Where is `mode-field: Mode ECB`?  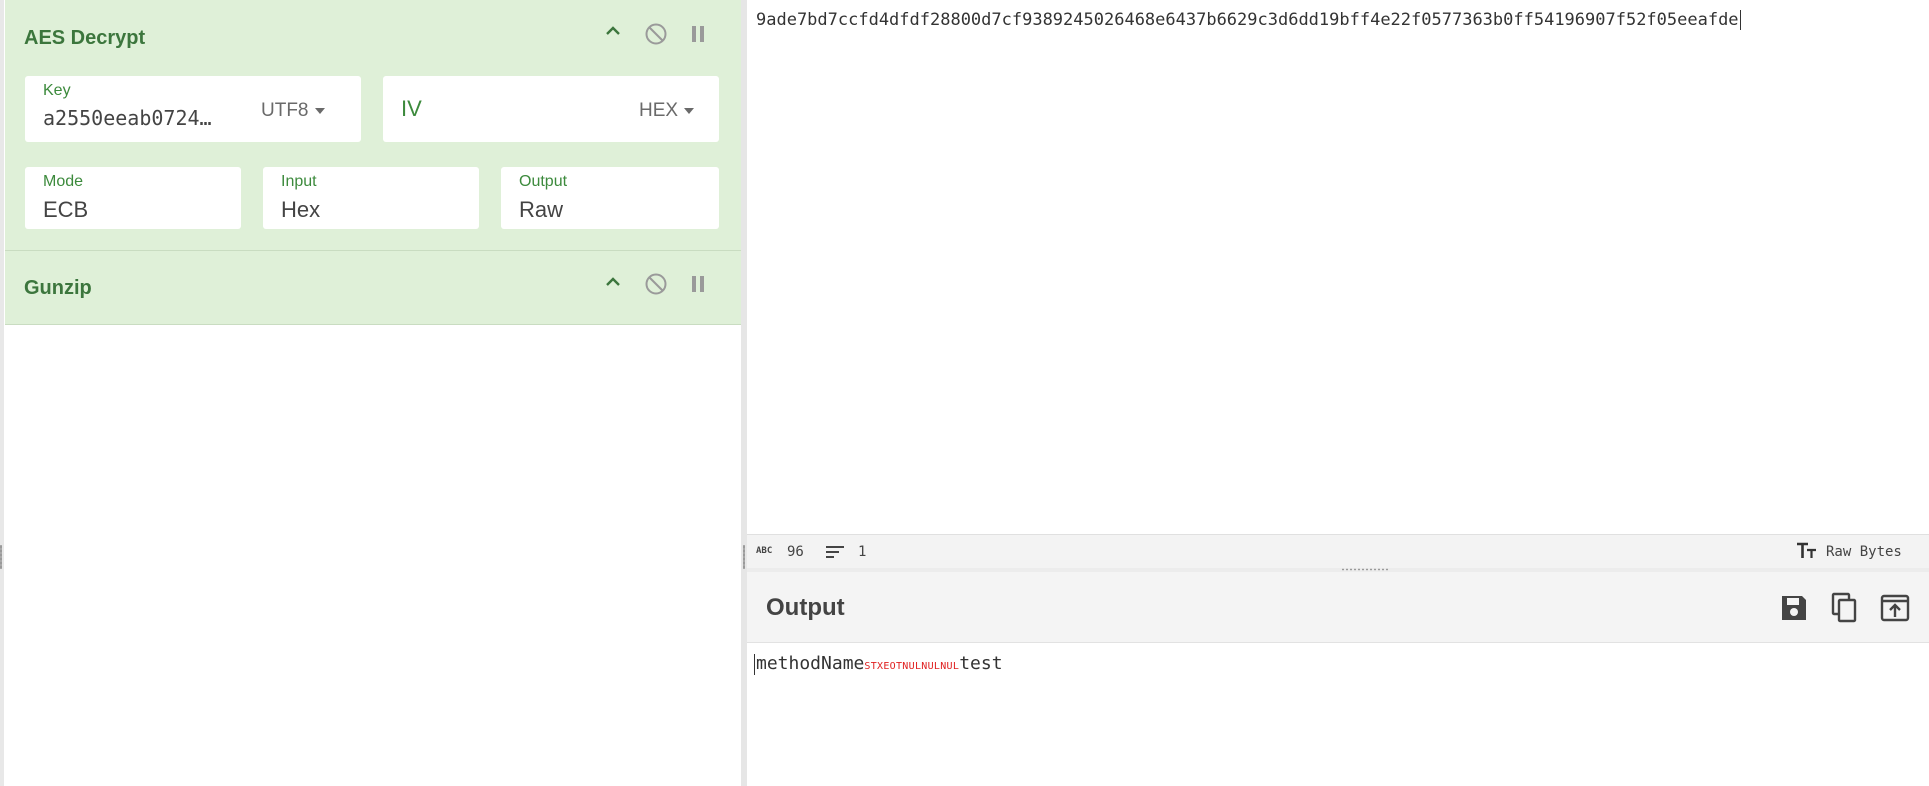 mode-field: Mode ECB is located at coordinates (133, 198).